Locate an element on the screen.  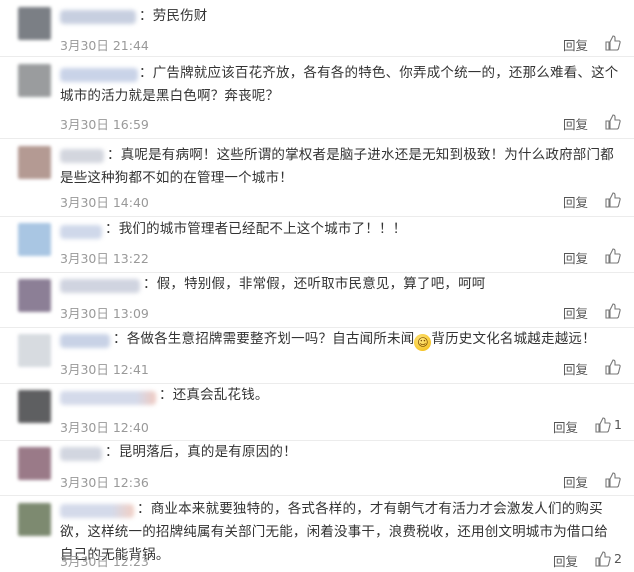
comment-time: 3月30日 12:41 is located at coordinates (104, 369).